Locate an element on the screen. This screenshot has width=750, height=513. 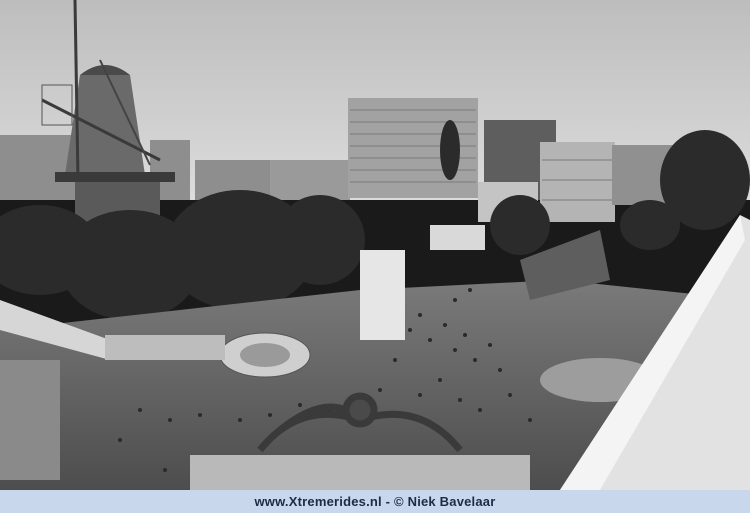
caption-bar: www.Xtremerides.nl - © Niek Bavelaar is located at coordinates (375, 501).